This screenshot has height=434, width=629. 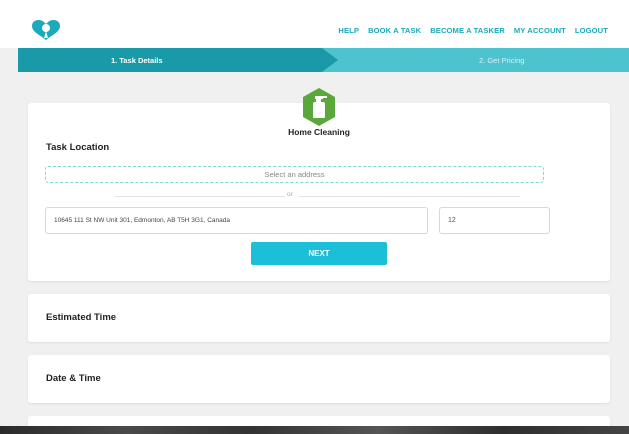 I want to click on or-divider-text: or, so click(x=290, y=194).